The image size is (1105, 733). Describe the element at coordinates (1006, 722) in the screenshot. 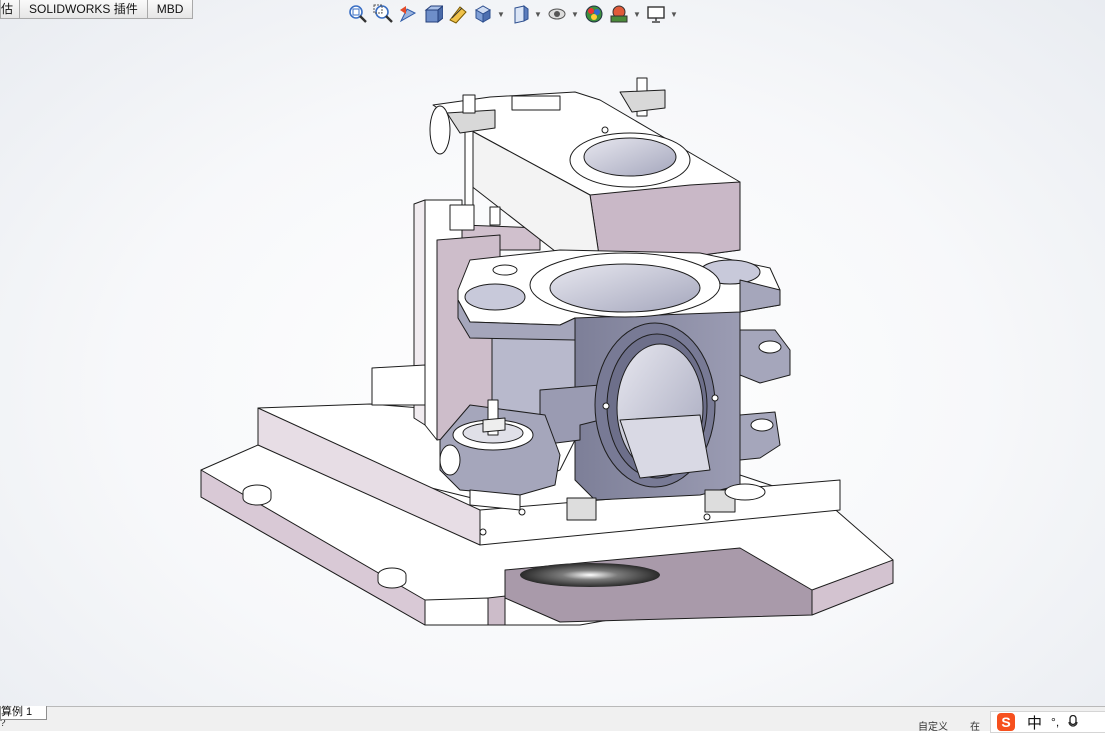

I see `sogou-logo-icon: S` at that location.